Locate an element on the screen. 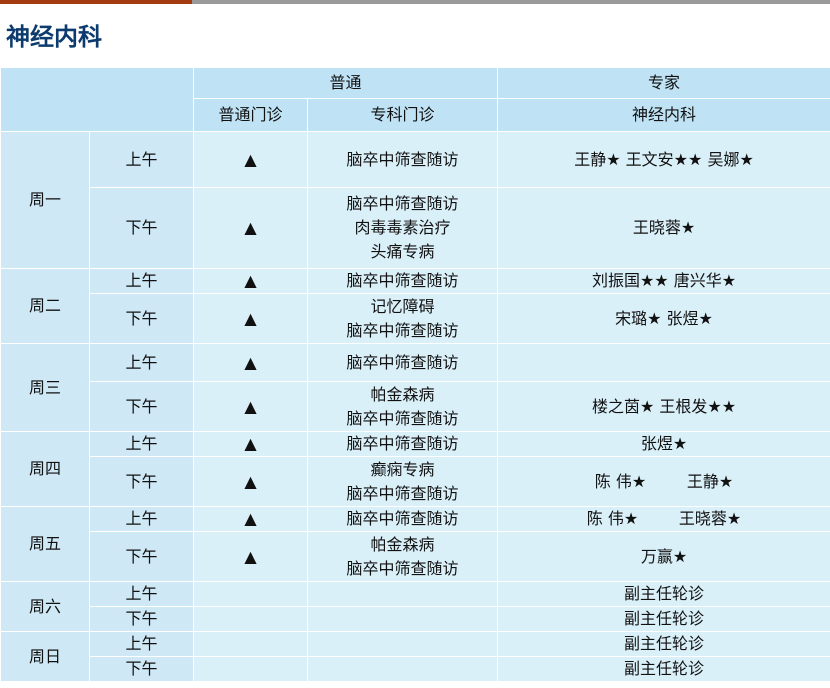 Image resolution: width=830 pixels, height=688 pixels. header-corner is located at coordinates (97, 99).